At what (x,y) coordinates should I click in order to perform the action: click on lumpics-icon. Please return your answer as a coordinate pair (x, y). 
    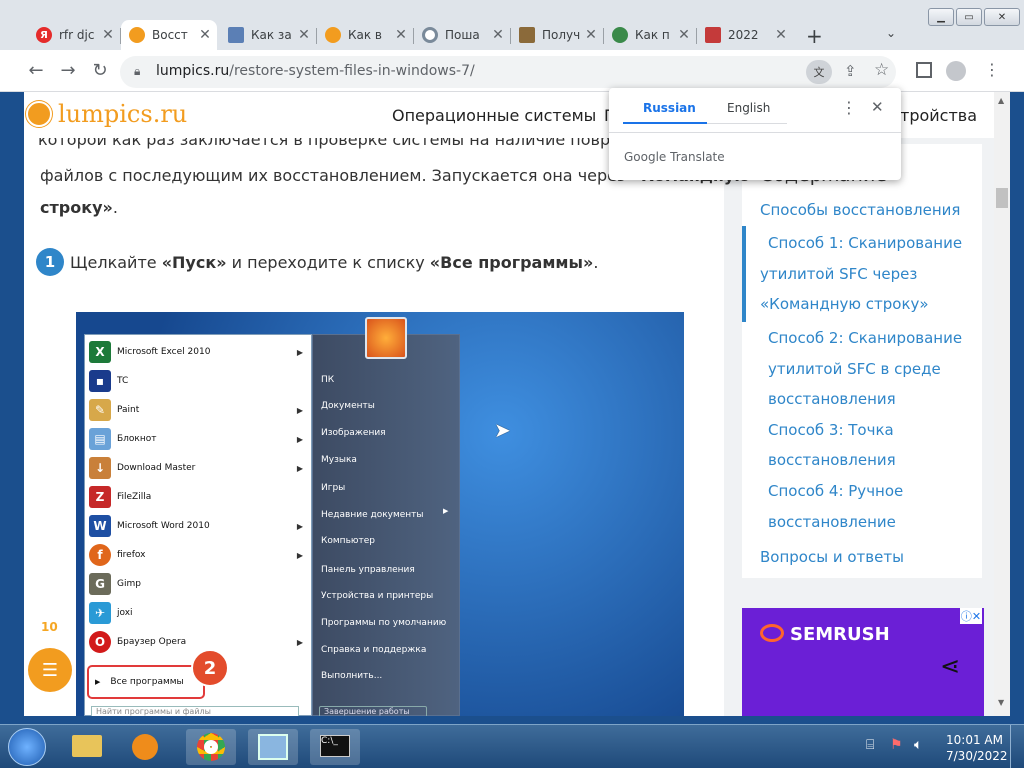
    Looking at the image, I should click on (333, 35).